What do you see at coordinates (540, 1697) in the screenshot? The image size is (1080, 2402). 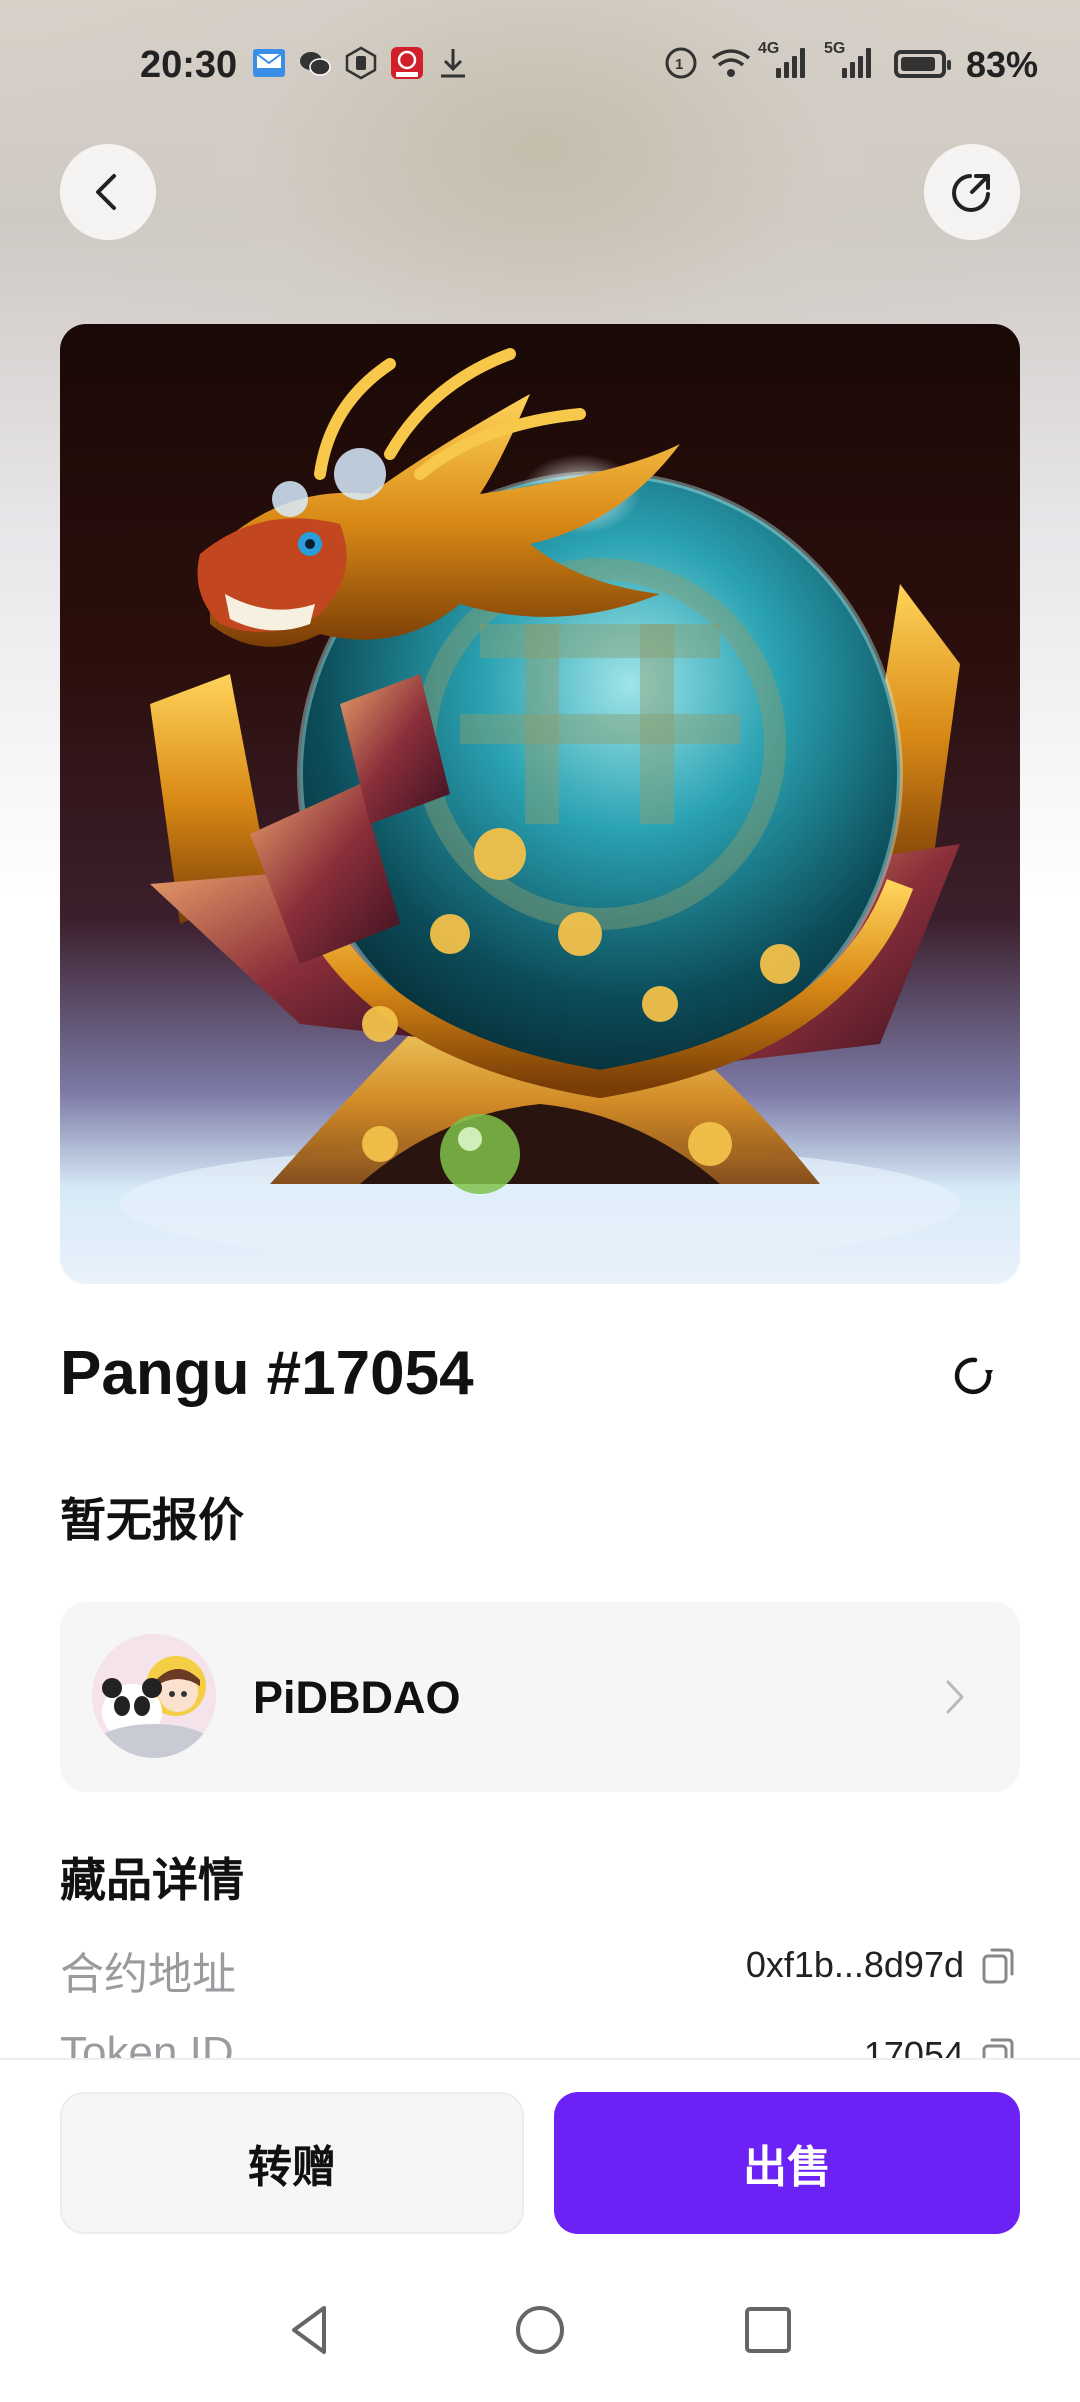 I see `creator-card: PiDBDAO` at bounding box center [540, 1697].